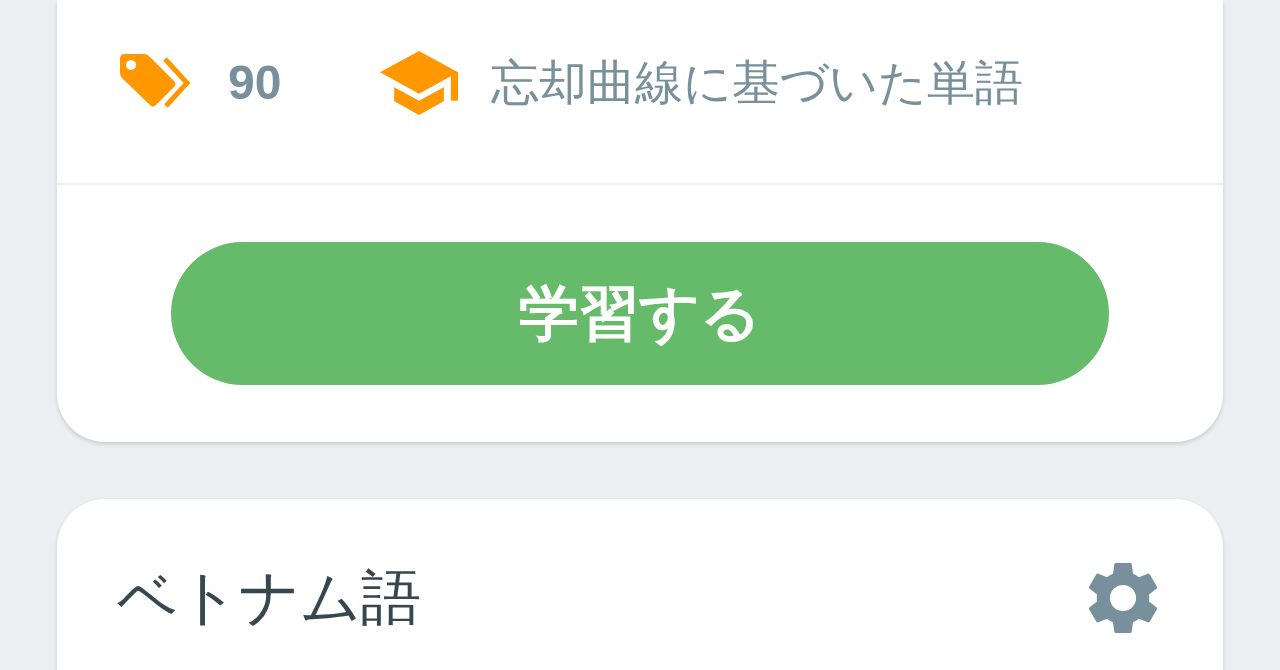 This screenshot has width=1280, height=670. Describe the element at coordinates (1123, 598) in the screenshot. I see `settings-icon` at that location.